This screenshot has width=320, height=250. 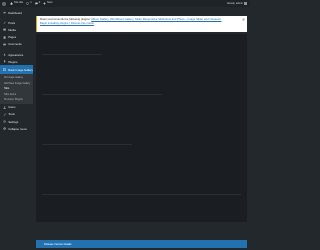 I want to click on submenu-premium-plugins: Premium Plugins, so click(x=16, y=100).